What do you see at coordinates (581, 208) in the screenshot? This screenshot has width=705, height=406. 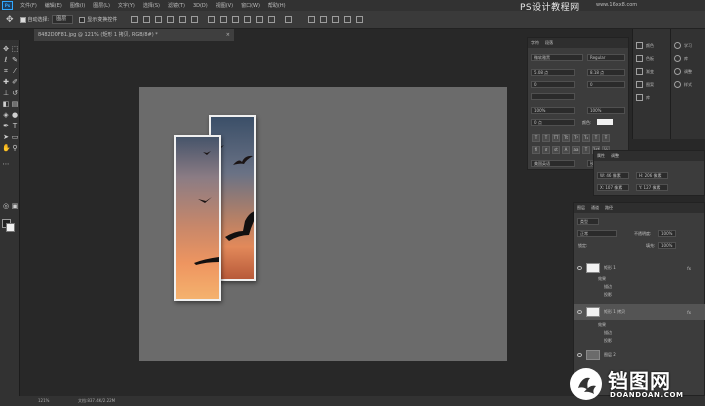 I see `tab-layers: 图层` at bounding box center [581, 208].